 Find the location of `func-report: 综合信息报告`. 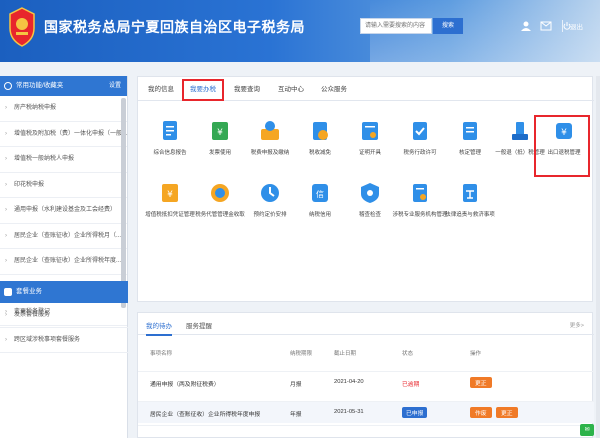

func-report: 综合信息报告 is located at coordinates (170, 138).